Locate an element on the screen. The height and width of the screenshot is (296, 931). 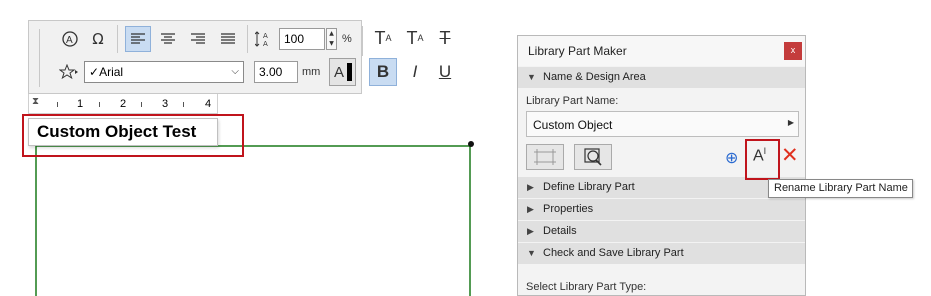
section-title: Define Library Part is located at coordinates (589, 187).